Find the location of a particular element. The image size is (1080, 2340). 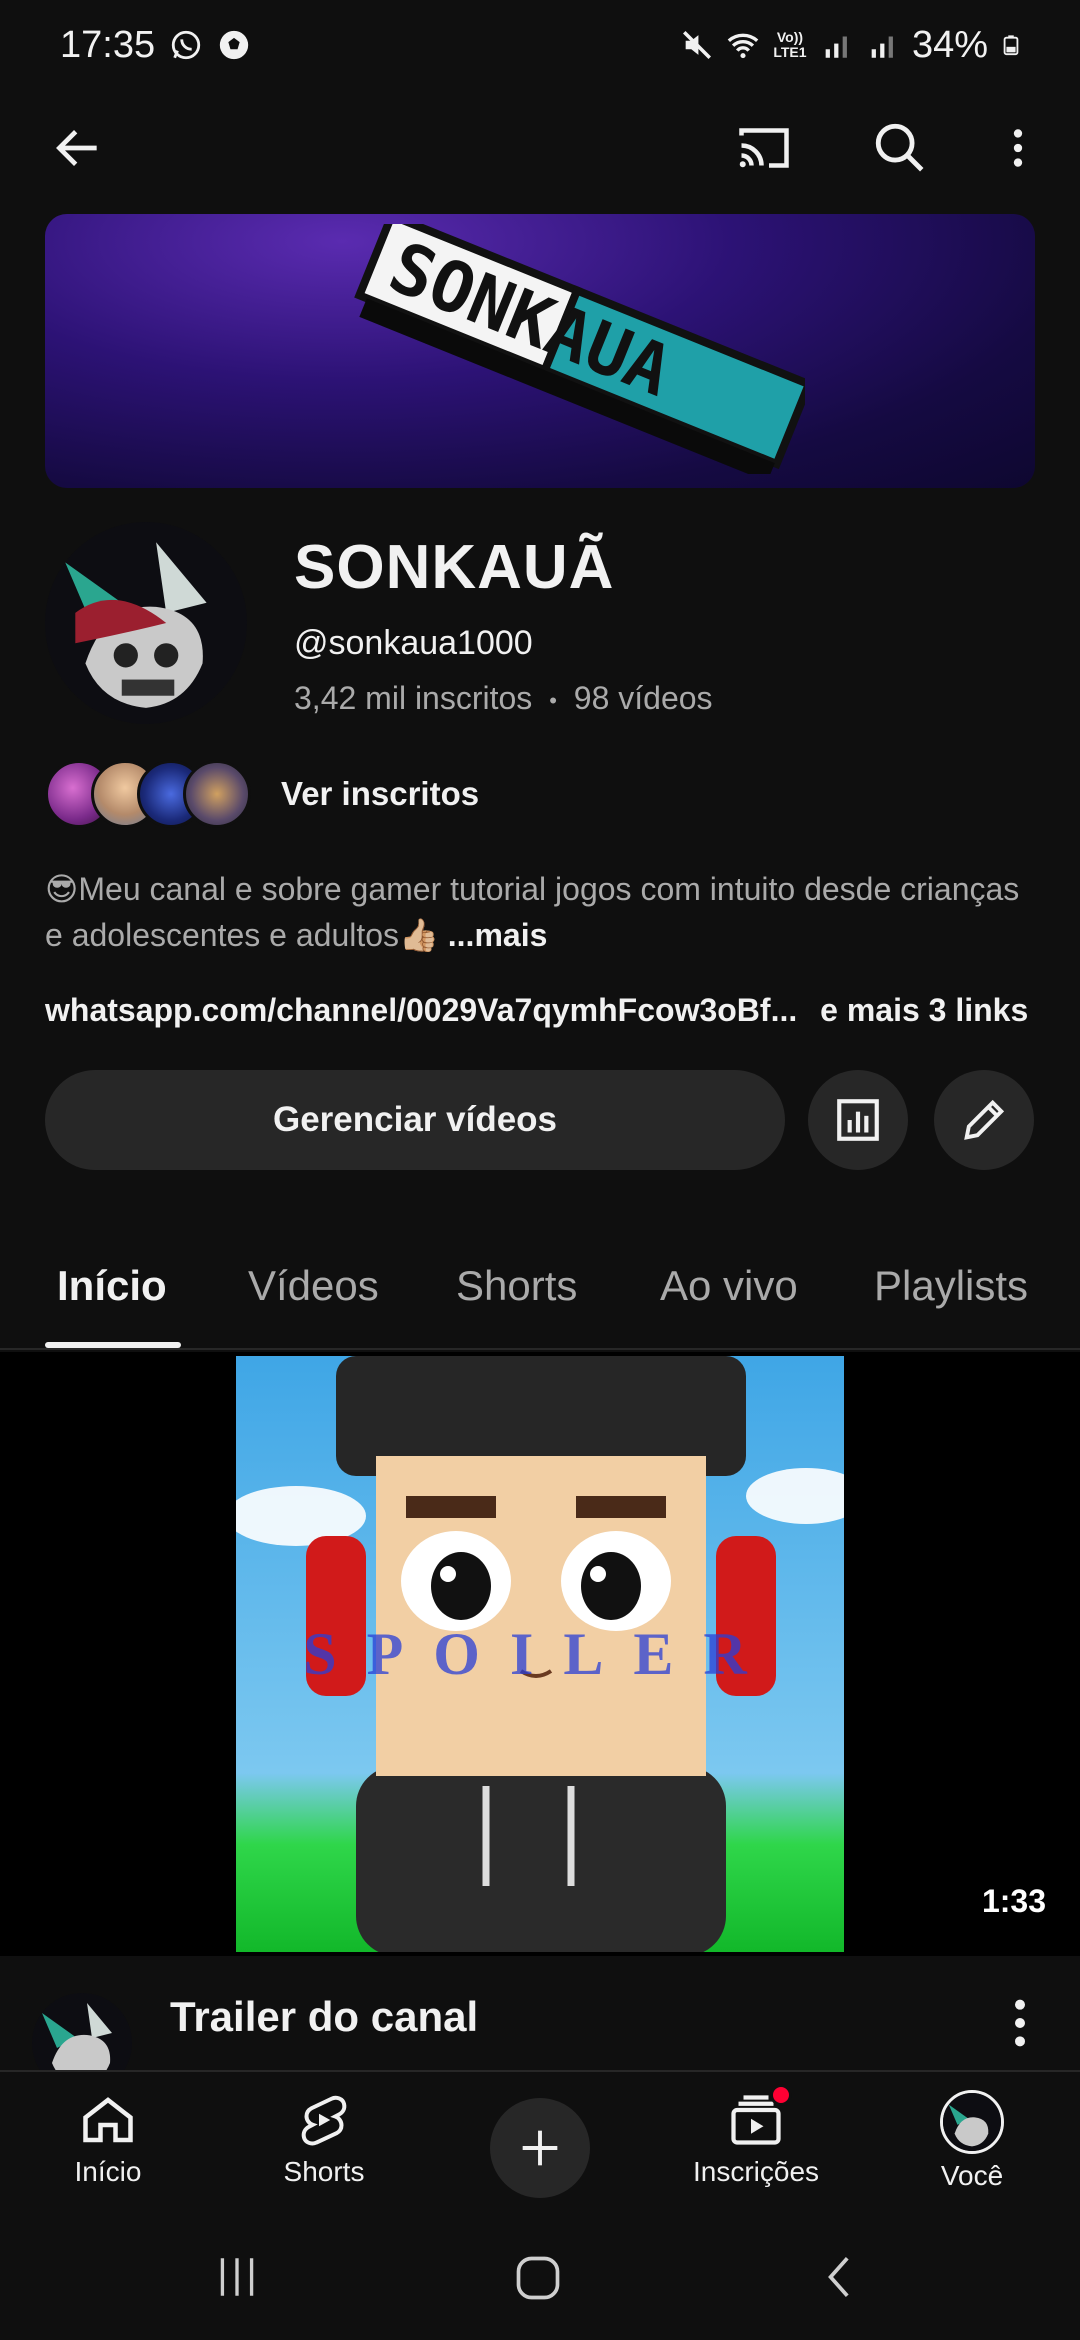

create-button is located at coordinates (540, 2148).